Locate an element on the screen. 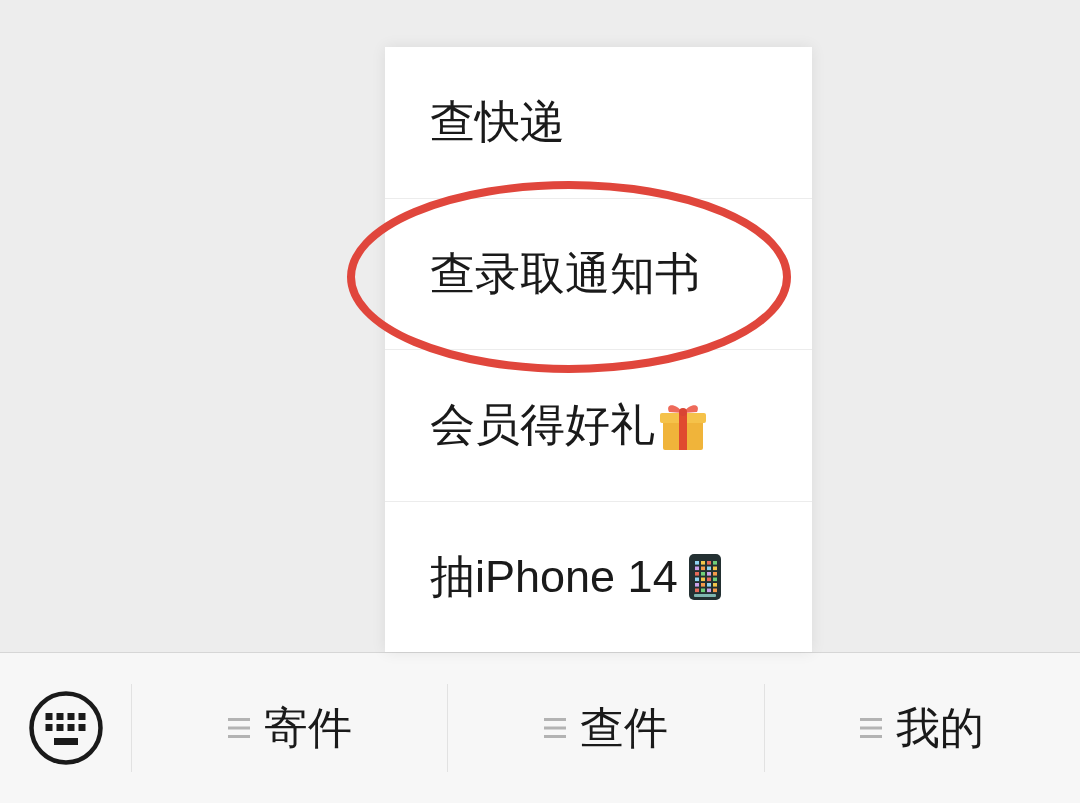 This screenshot has height=803, width=1080. menu-tab: 寄件 is located at coordinates (289, 728).